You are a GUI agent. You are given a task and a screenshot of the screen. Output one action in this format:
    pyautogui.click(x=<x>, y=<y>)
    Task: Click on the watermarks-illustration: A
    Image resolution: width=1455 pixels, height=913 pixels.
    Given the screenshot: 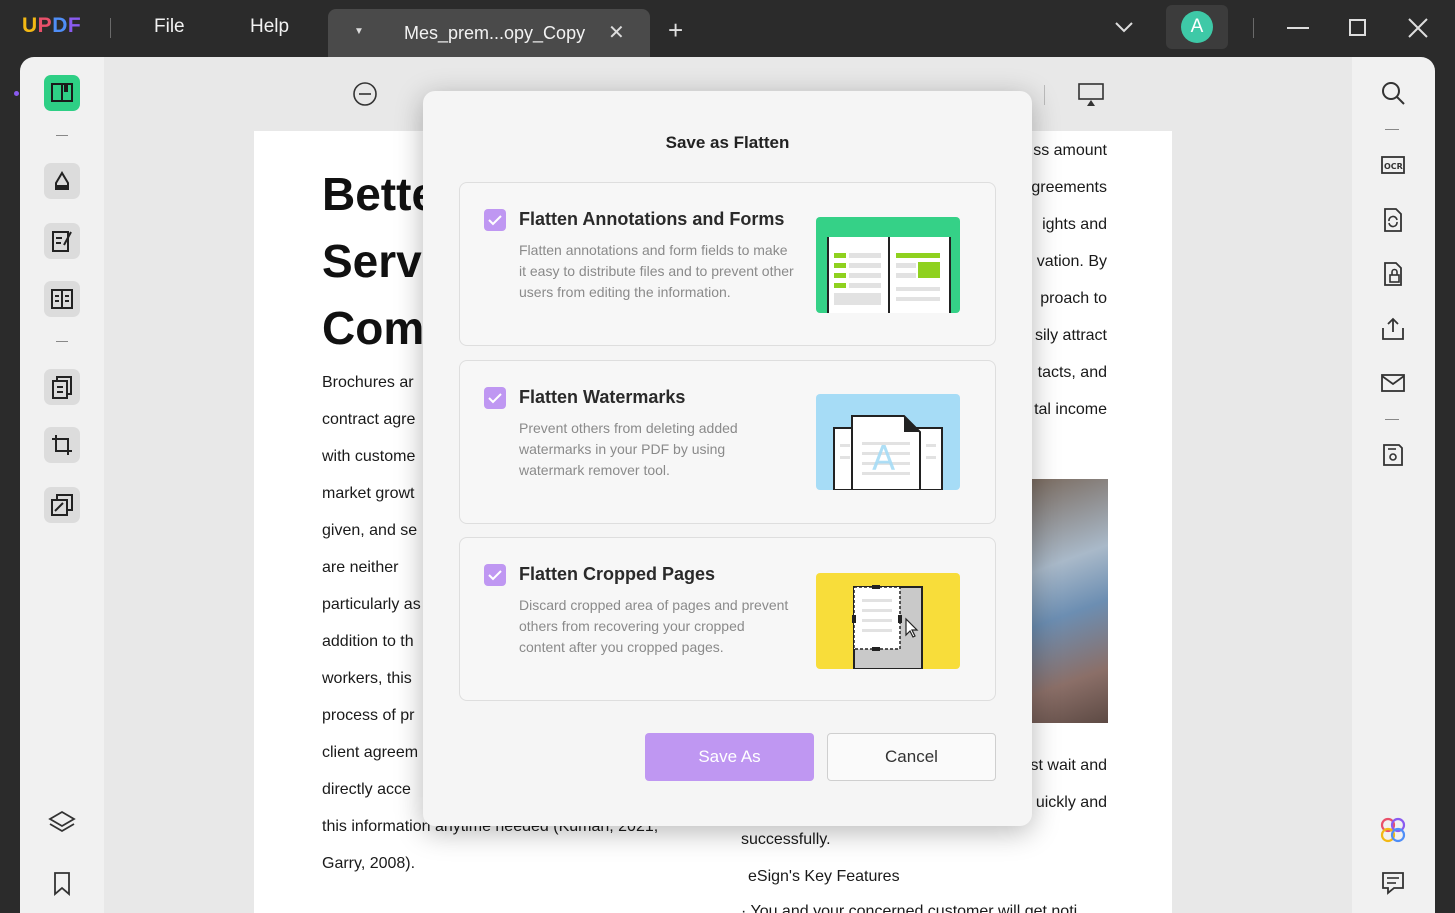 What is the action you would take?
    pyautogui.click(x=888, y=442)
    